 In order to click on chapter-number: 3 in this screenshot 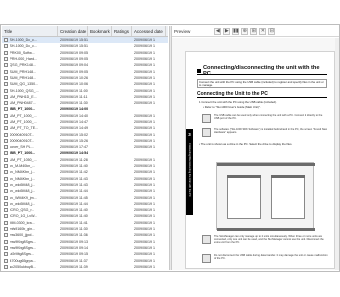, I will do `click(189, 134)`.